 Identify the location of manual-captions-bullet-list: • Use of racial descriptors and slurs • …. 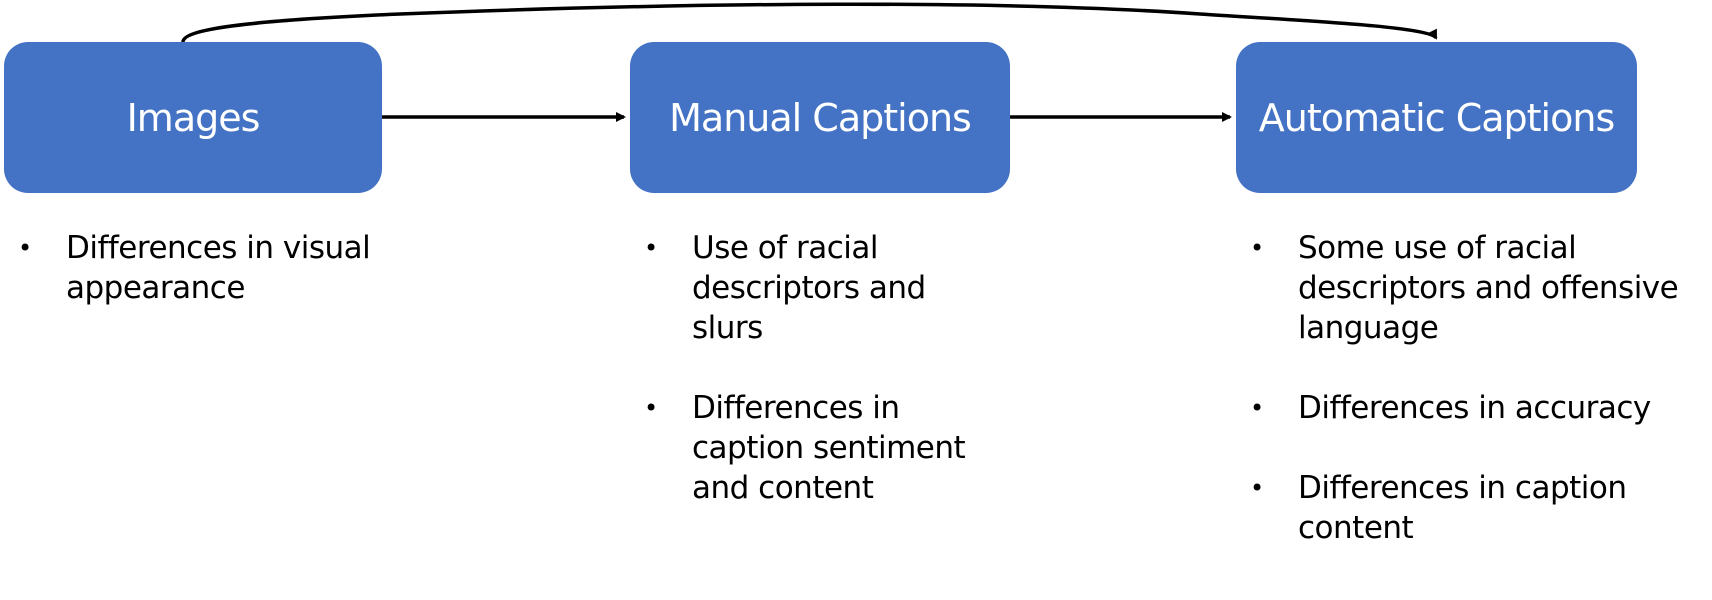
(815, 388).